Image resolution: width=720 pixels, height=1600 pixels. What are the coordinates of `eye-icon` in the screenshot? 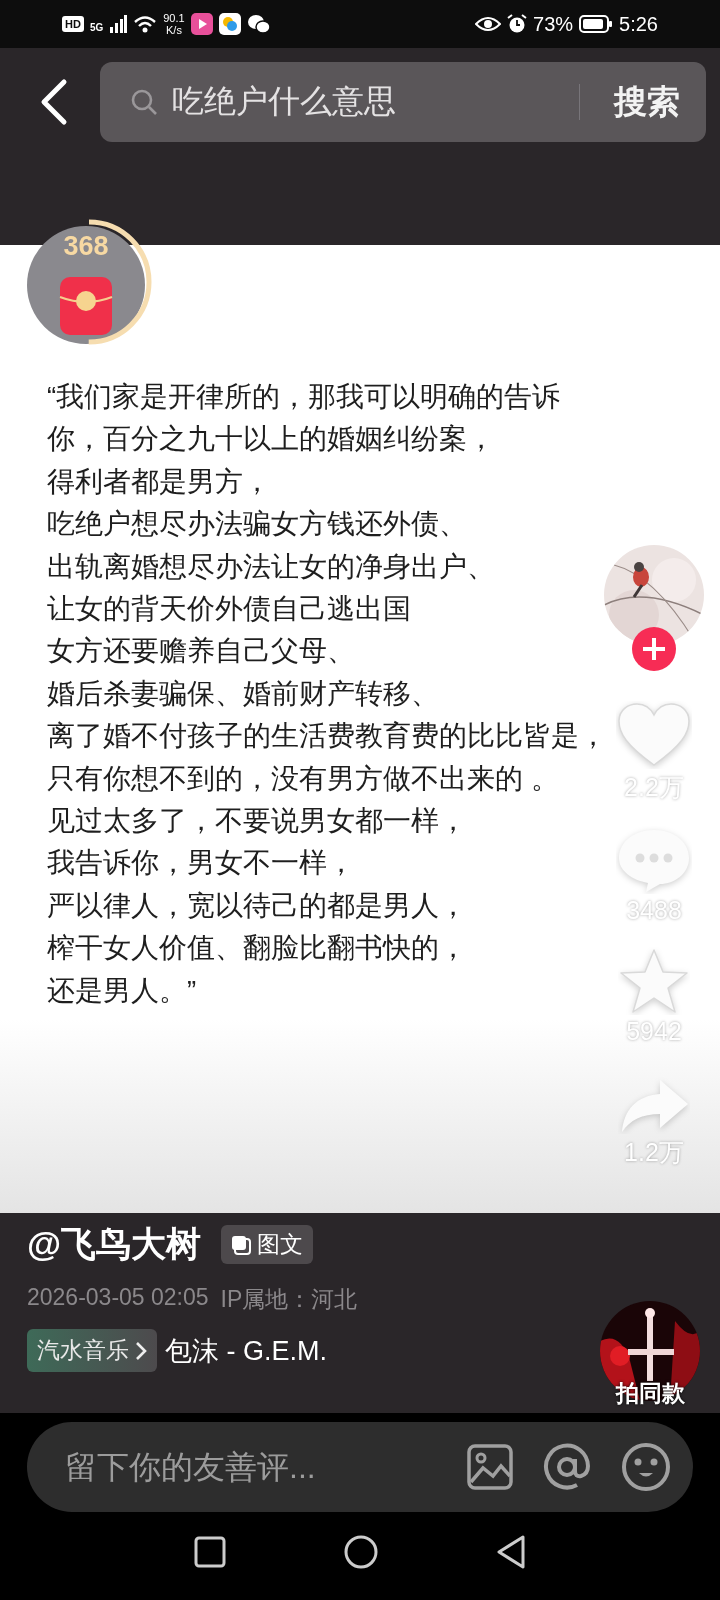 It's located at (488, 24).